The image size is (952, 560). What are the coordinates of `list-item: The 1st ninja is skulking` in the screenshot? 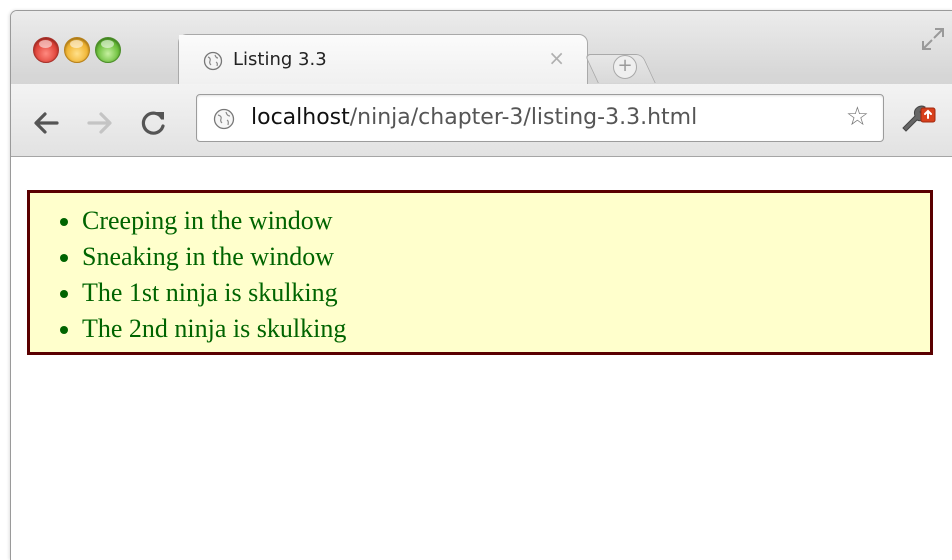 It's located at (506, 293).